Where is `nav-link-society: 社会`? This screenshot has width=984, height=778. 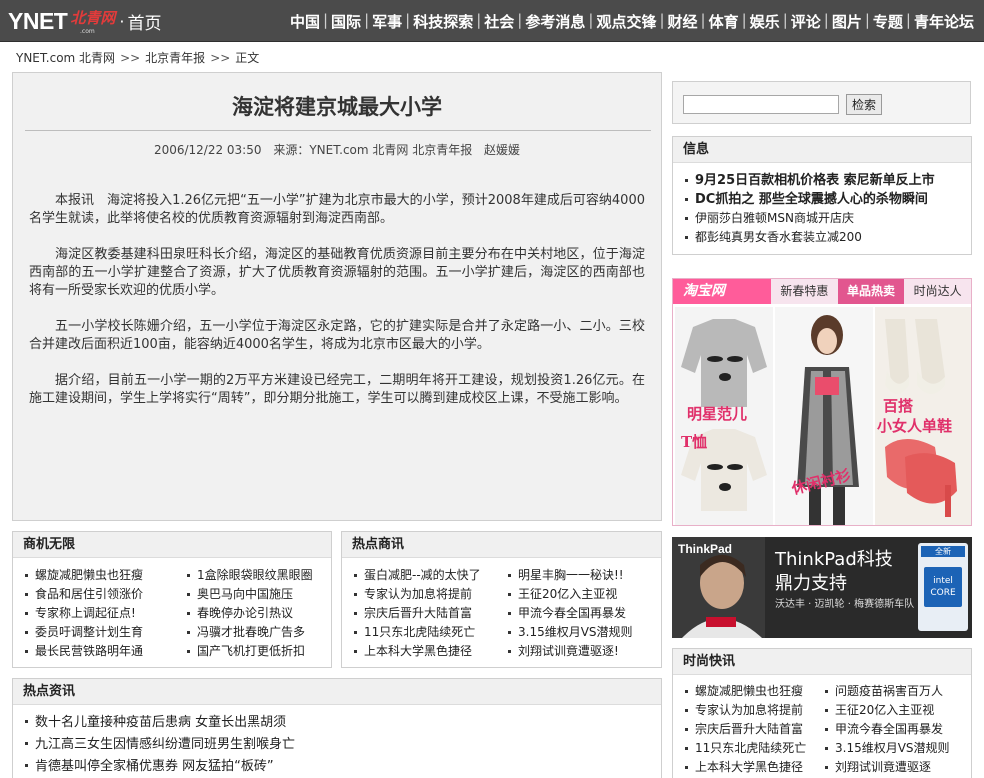 nav-link-society: 社会 is located at coordinates (499, 21).